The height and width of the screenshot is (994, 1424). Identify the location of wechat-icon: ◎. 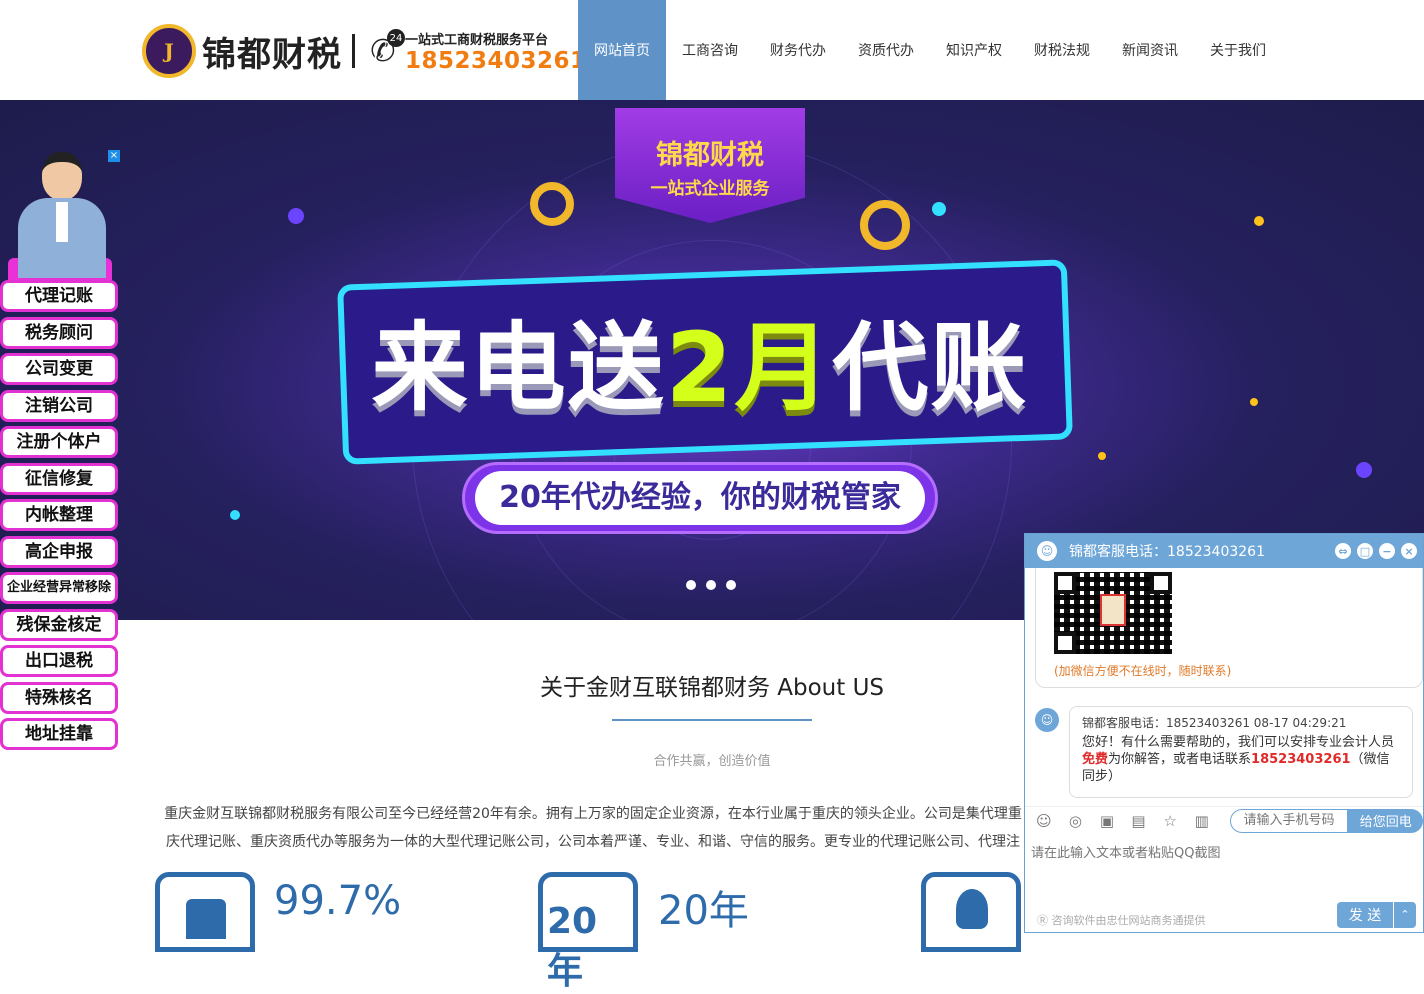
(1076, 821).